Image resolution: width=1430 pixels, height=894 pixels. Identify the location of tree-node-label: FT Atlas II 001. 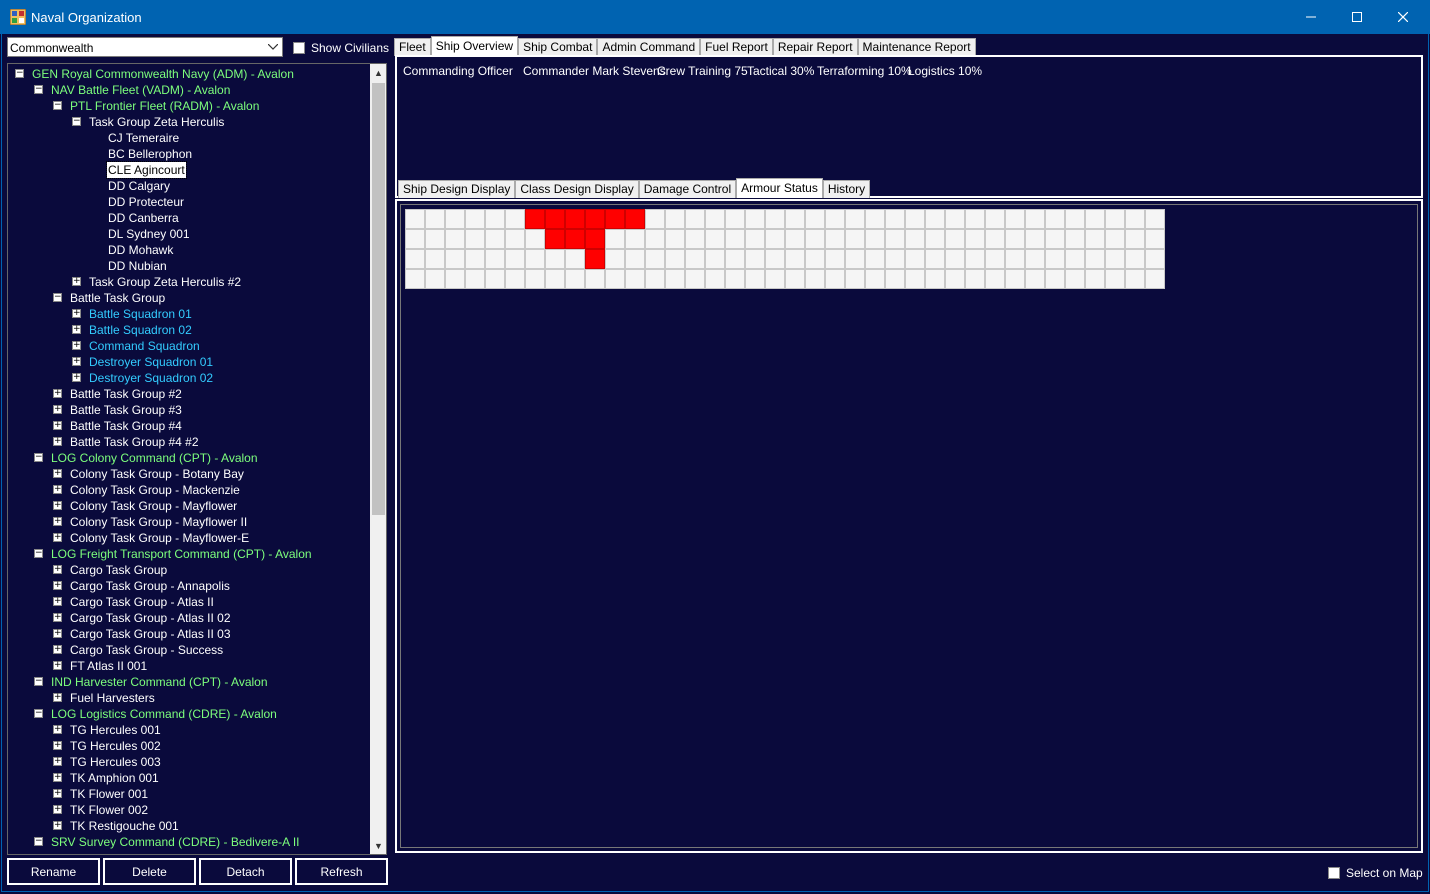
(108, 666).